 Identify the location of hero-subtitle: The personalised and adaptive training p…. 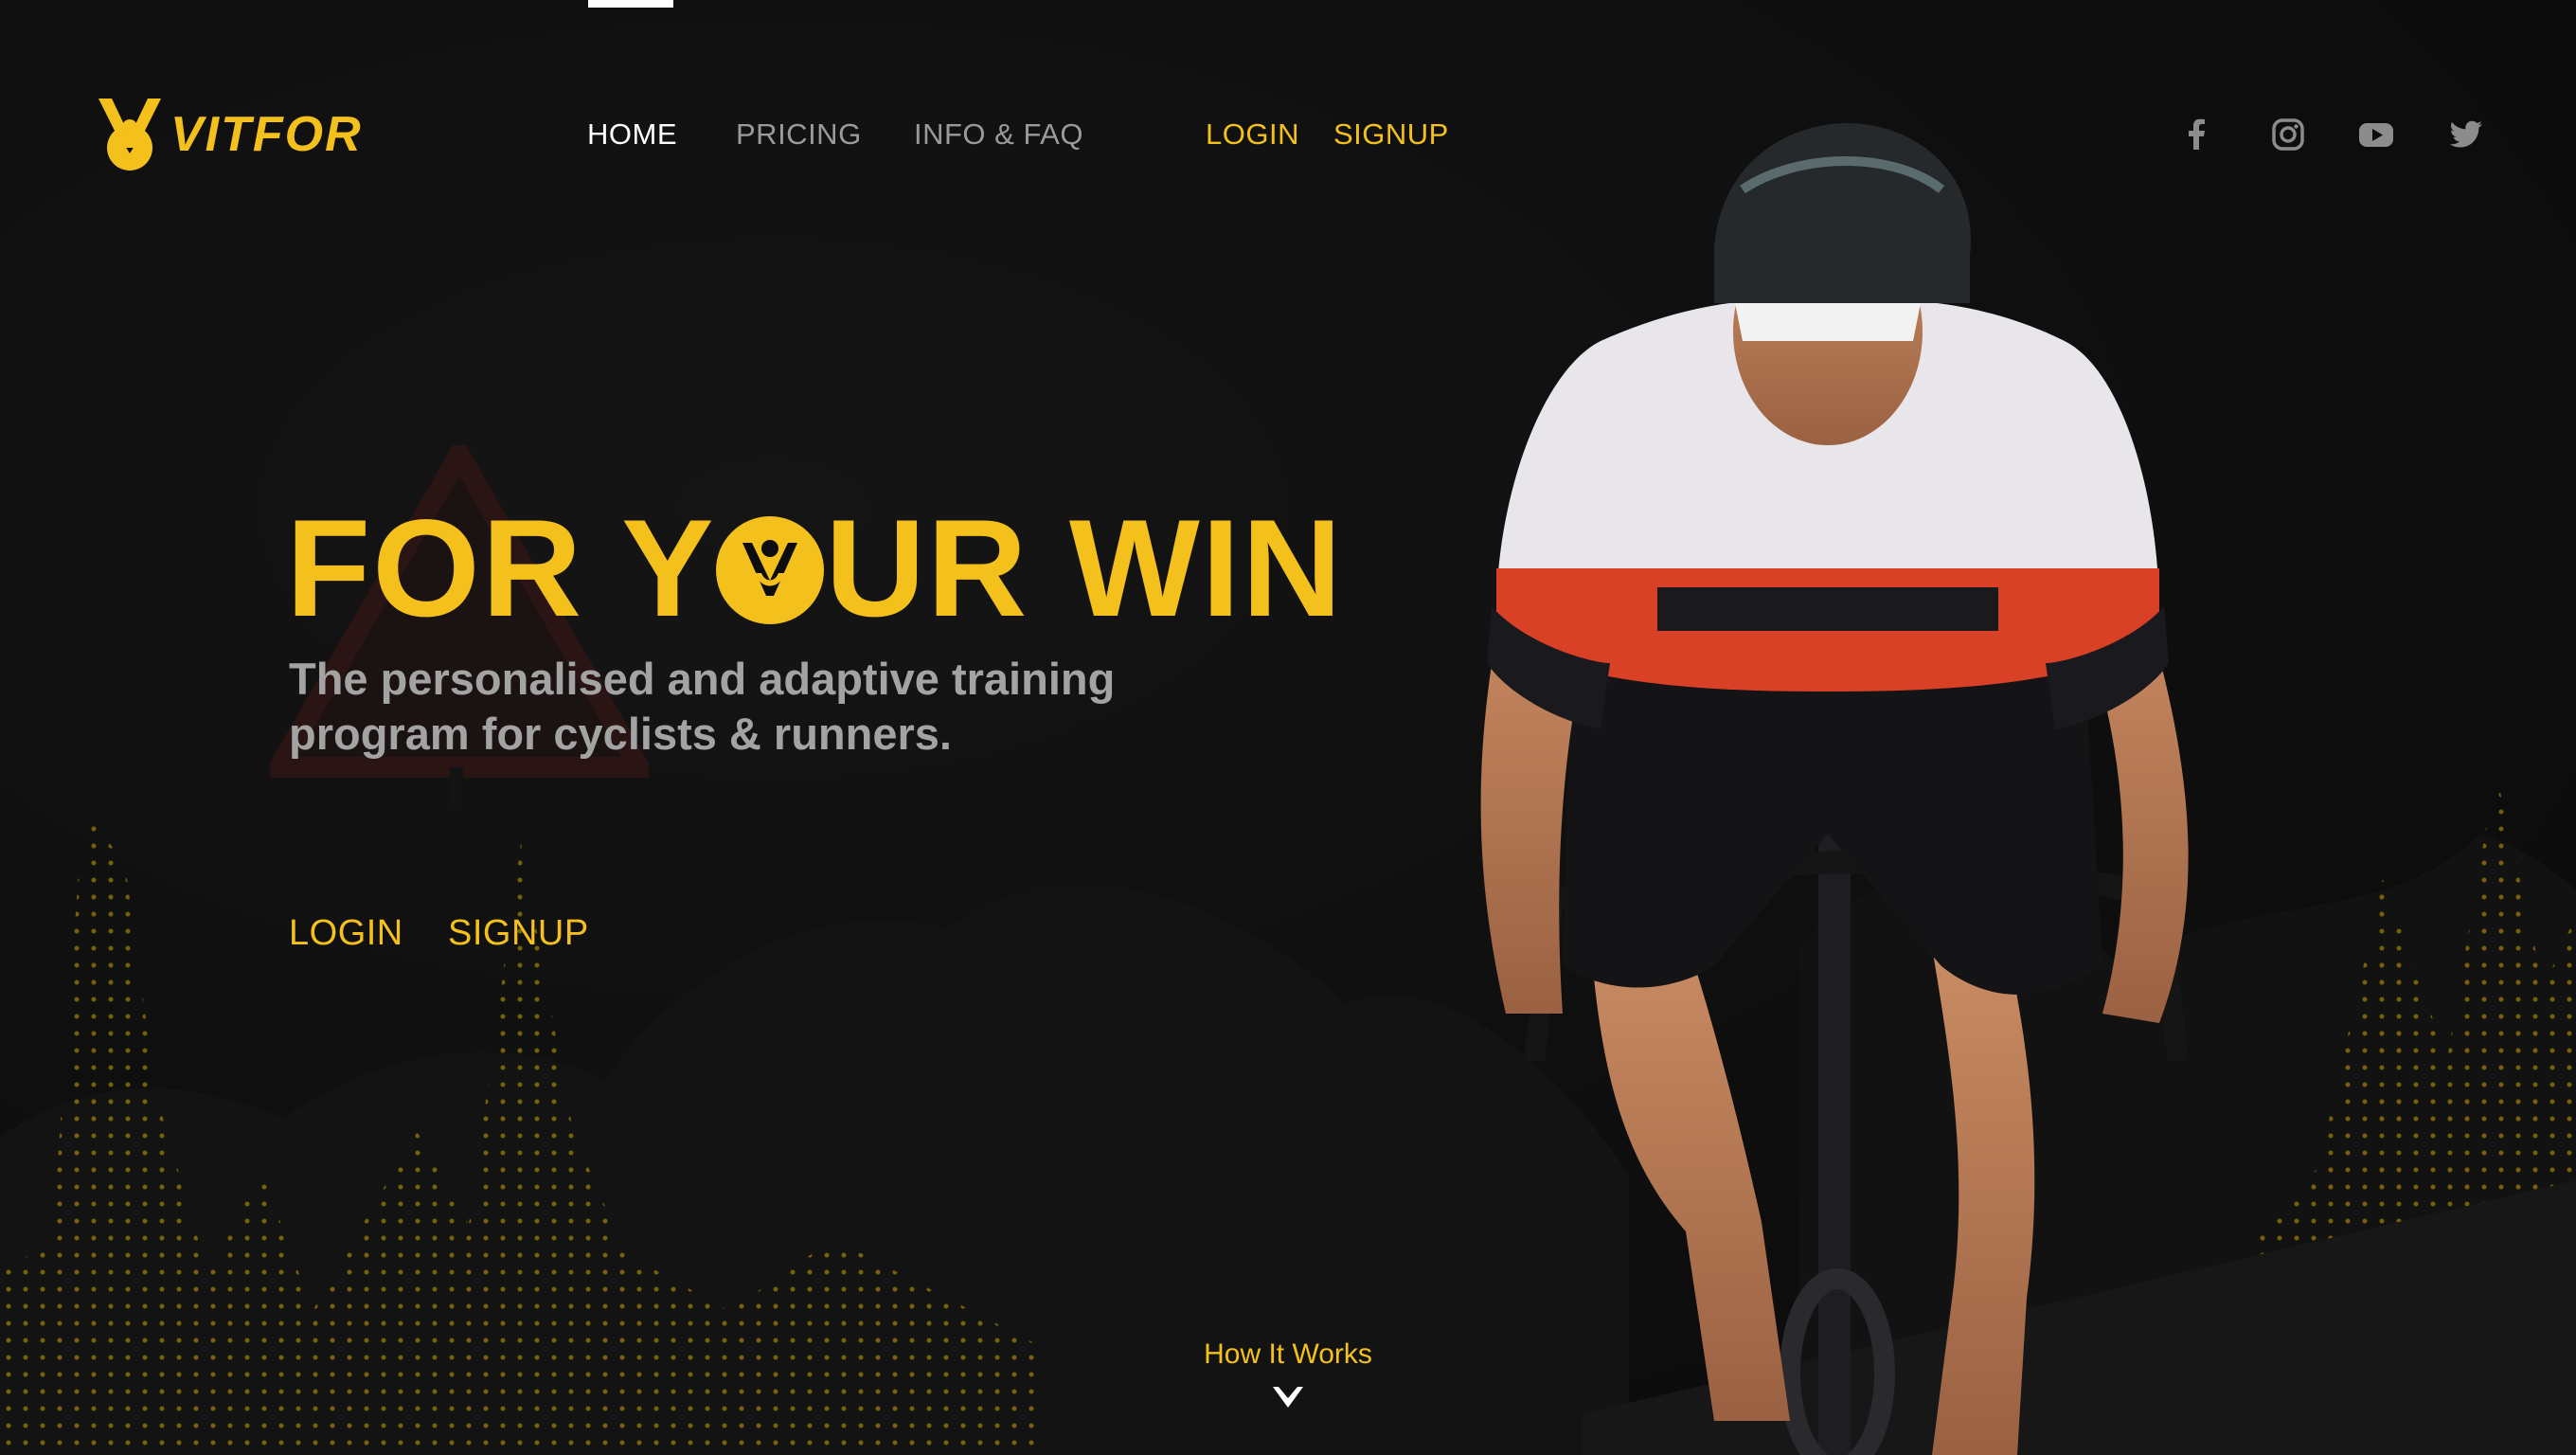
(715, 707).